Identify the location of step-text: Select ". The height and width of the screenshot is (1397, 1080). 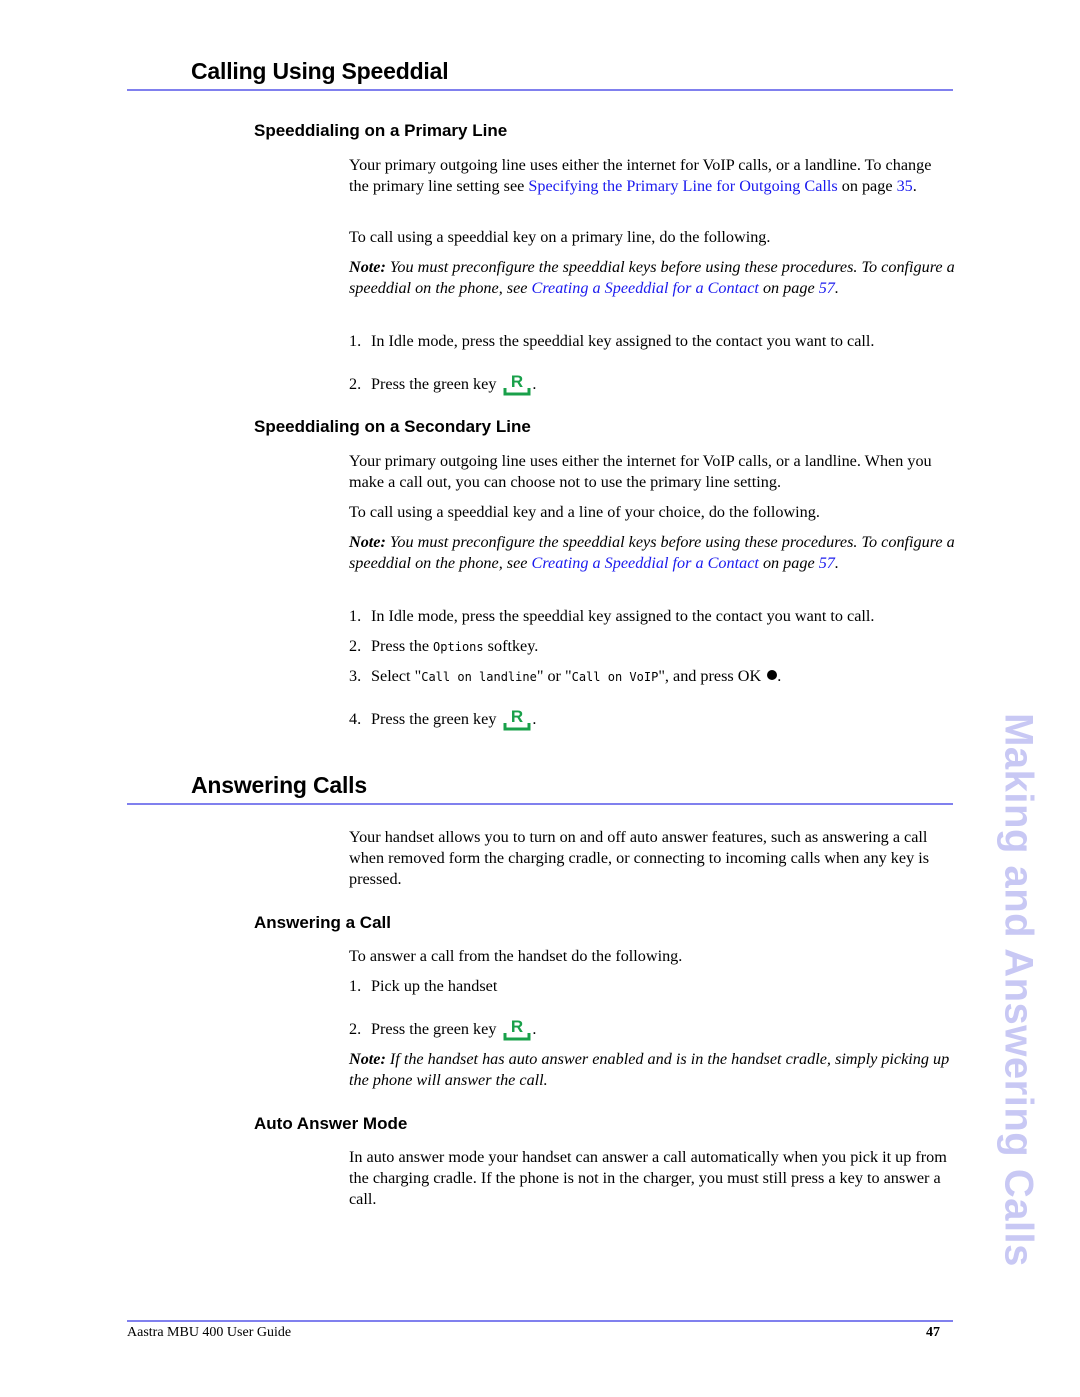
(396, 676).